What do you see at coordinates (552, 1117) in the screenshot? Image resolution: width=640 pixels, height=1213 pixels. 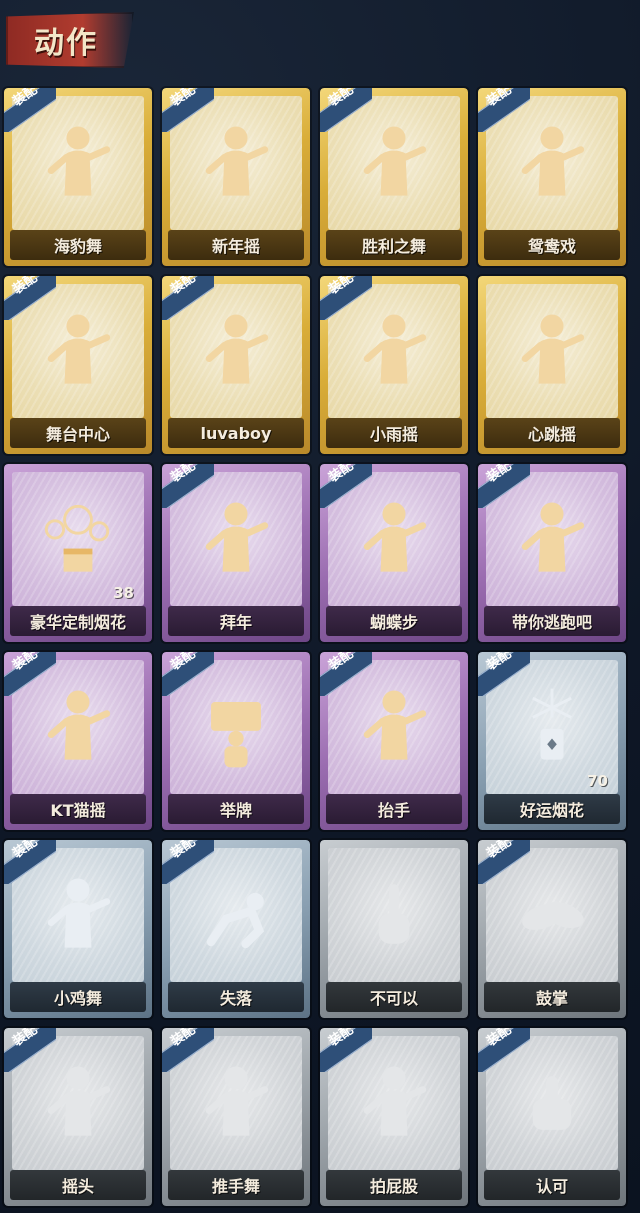 I see `emote-card: 装配认可` at bounding box center [552, 1117].